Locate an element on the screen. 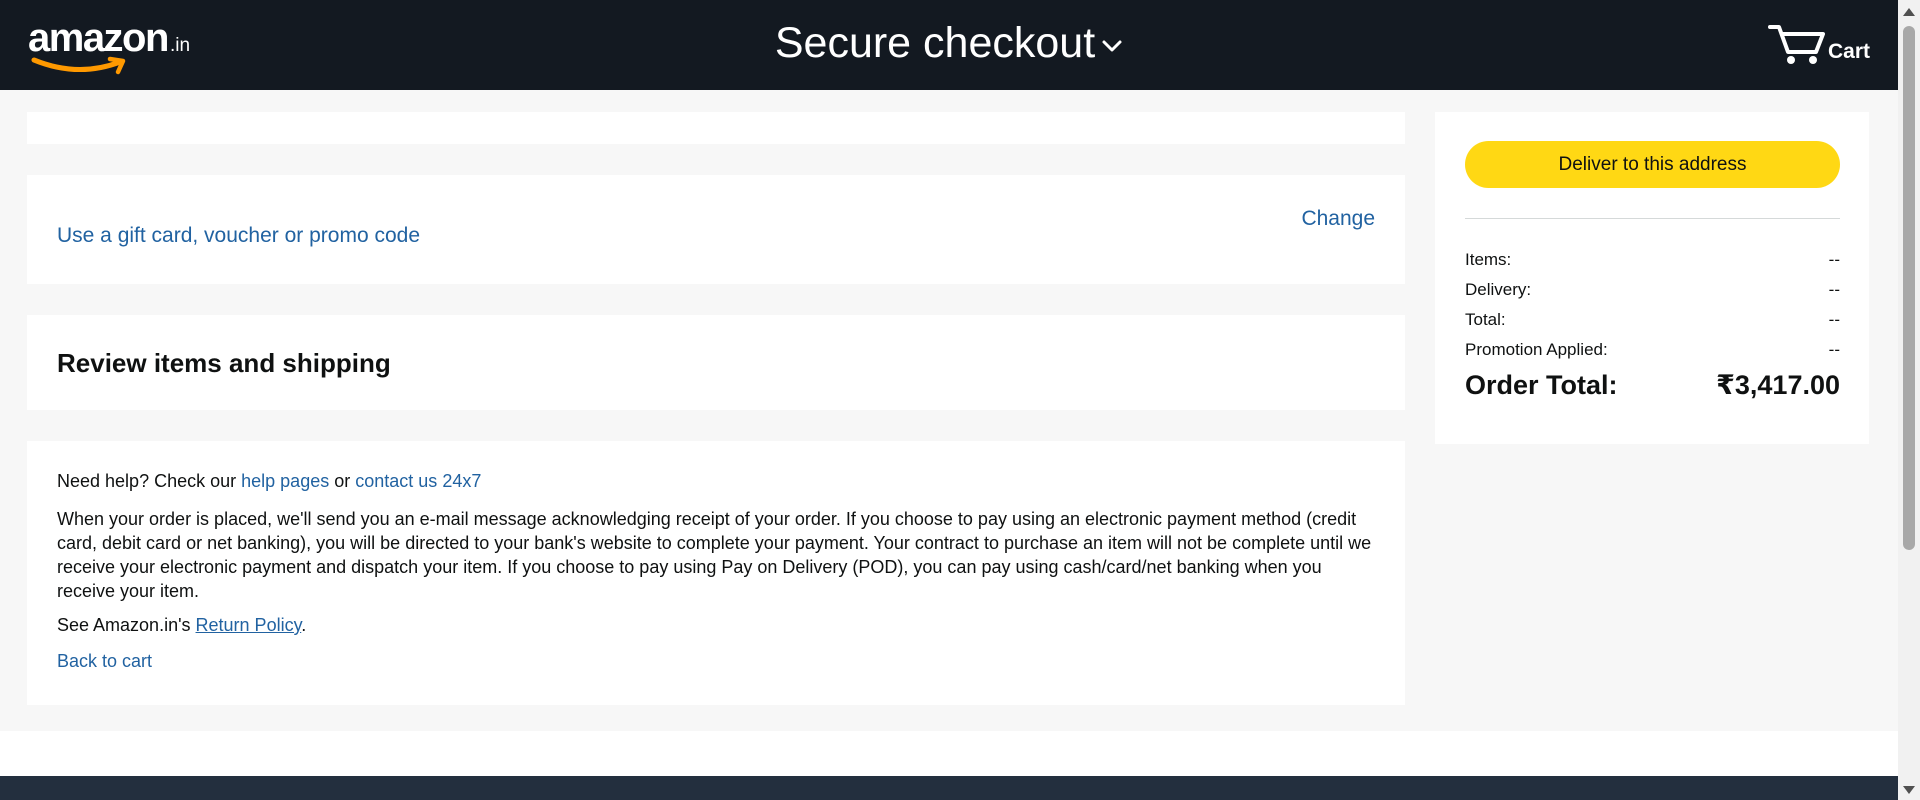  cart-button: Cart is located at coordinates (1818, 44).